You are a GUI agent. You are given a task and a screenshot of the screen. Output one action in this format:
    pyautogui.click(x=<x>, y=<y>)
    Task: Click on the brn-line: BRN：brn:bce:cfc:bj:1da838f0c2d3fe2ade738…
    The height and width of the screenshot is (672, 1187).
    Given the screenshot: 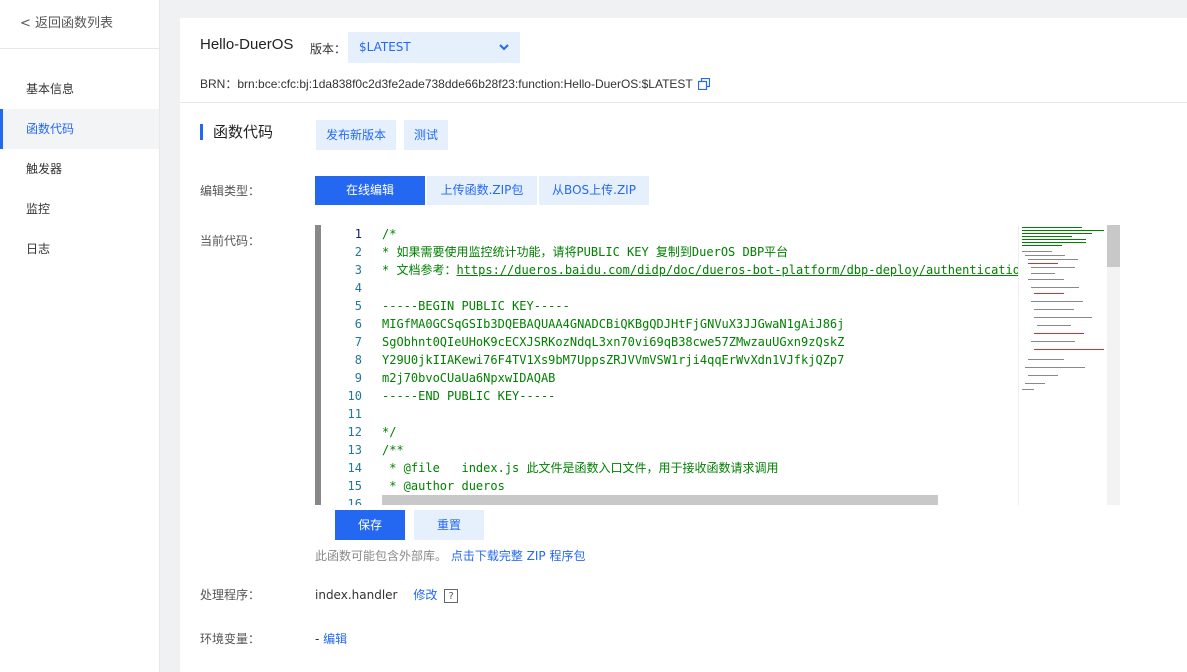 What is the action you would take?
    pyautogui.click(x=455, y=83)
    